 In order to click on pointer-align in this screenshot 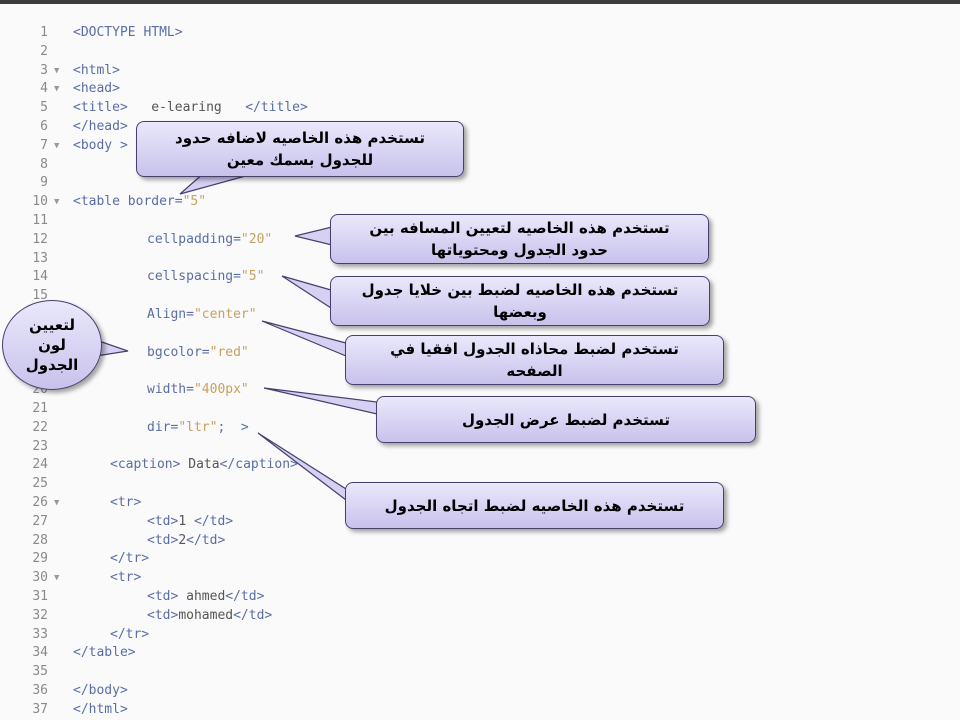, I will do `click(304, 338)`.